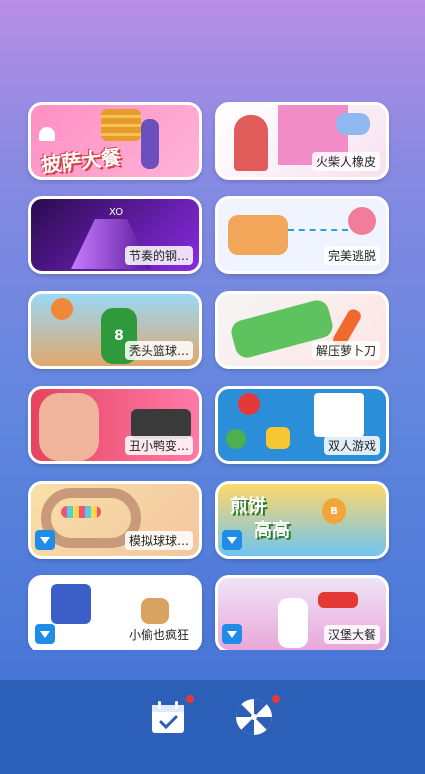 This screenshot has height=774, width=425. What do you see at coordinates (116, 212) in the screenshot?
I see `piano-note-label: XO` at bounding box center [116, 212].